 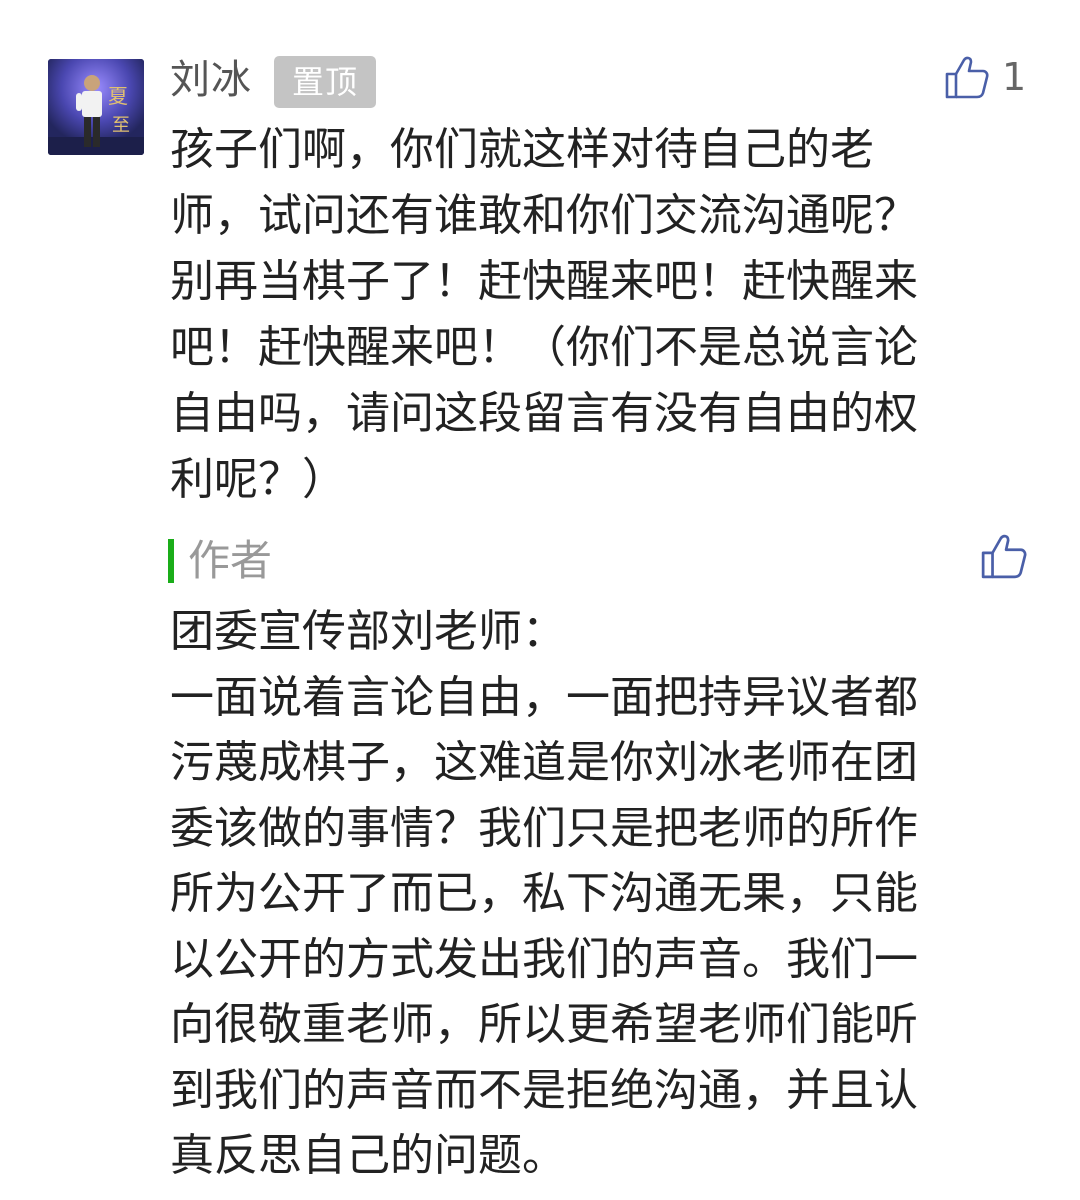 What do you see at coordinates (230, 560) in the screenshot?
I see `reply-label: 作者` at bounding box center [230, 560].